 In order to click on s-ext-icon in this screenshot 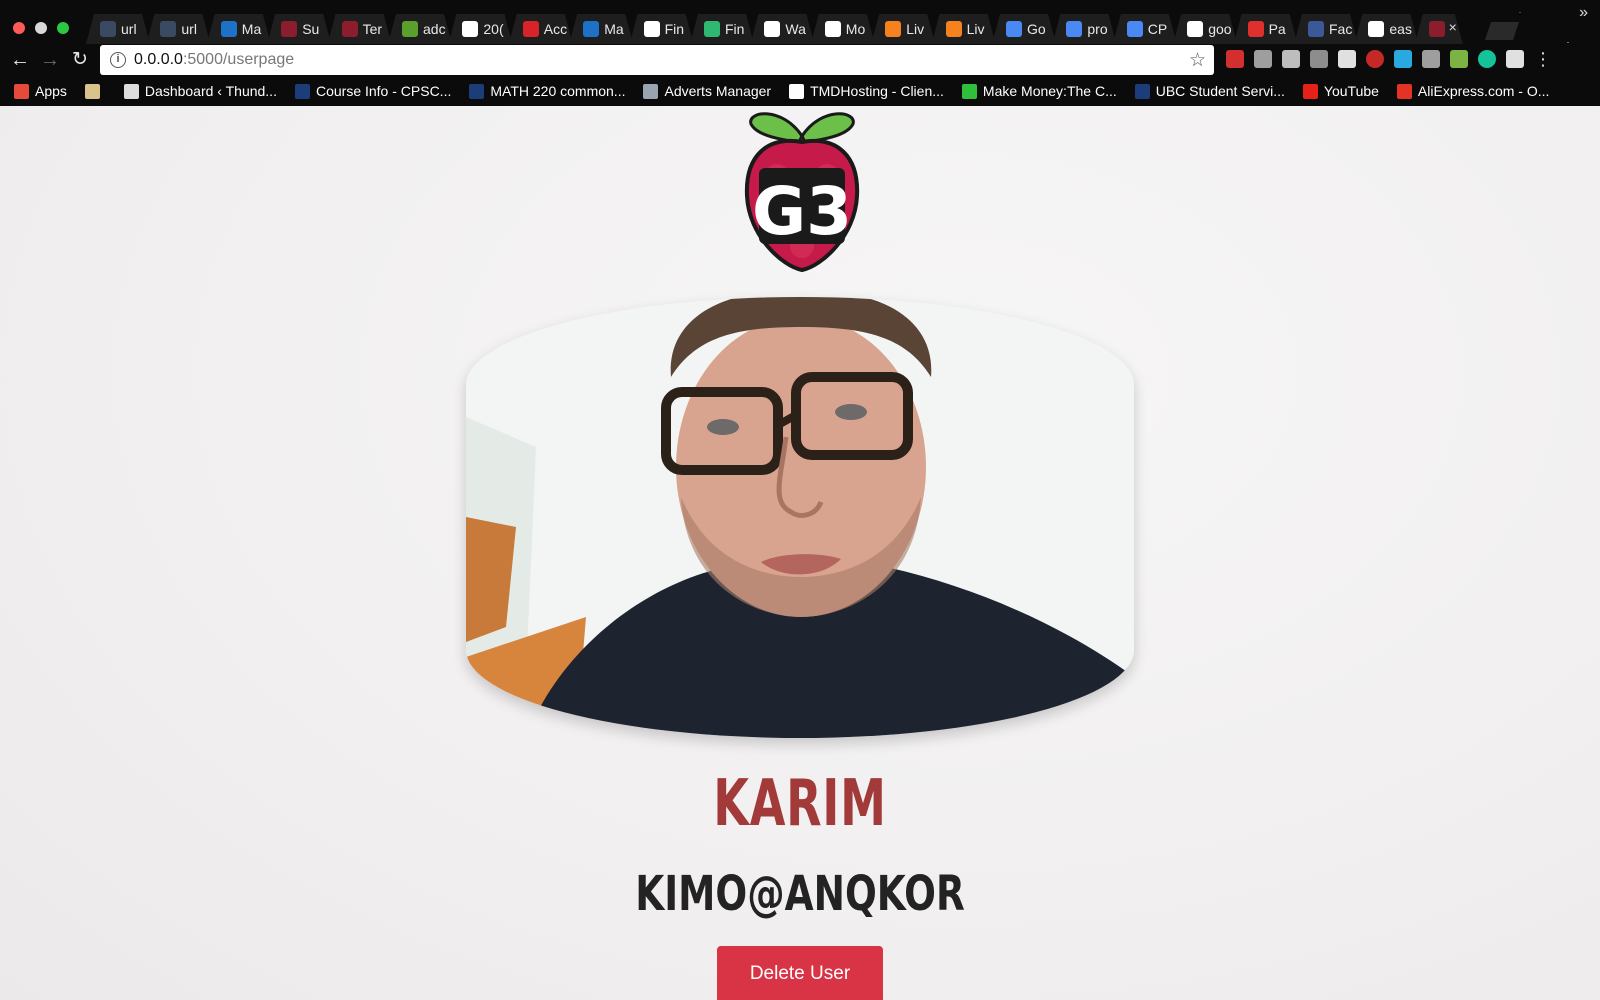, I will do `click(1515, 59)`.